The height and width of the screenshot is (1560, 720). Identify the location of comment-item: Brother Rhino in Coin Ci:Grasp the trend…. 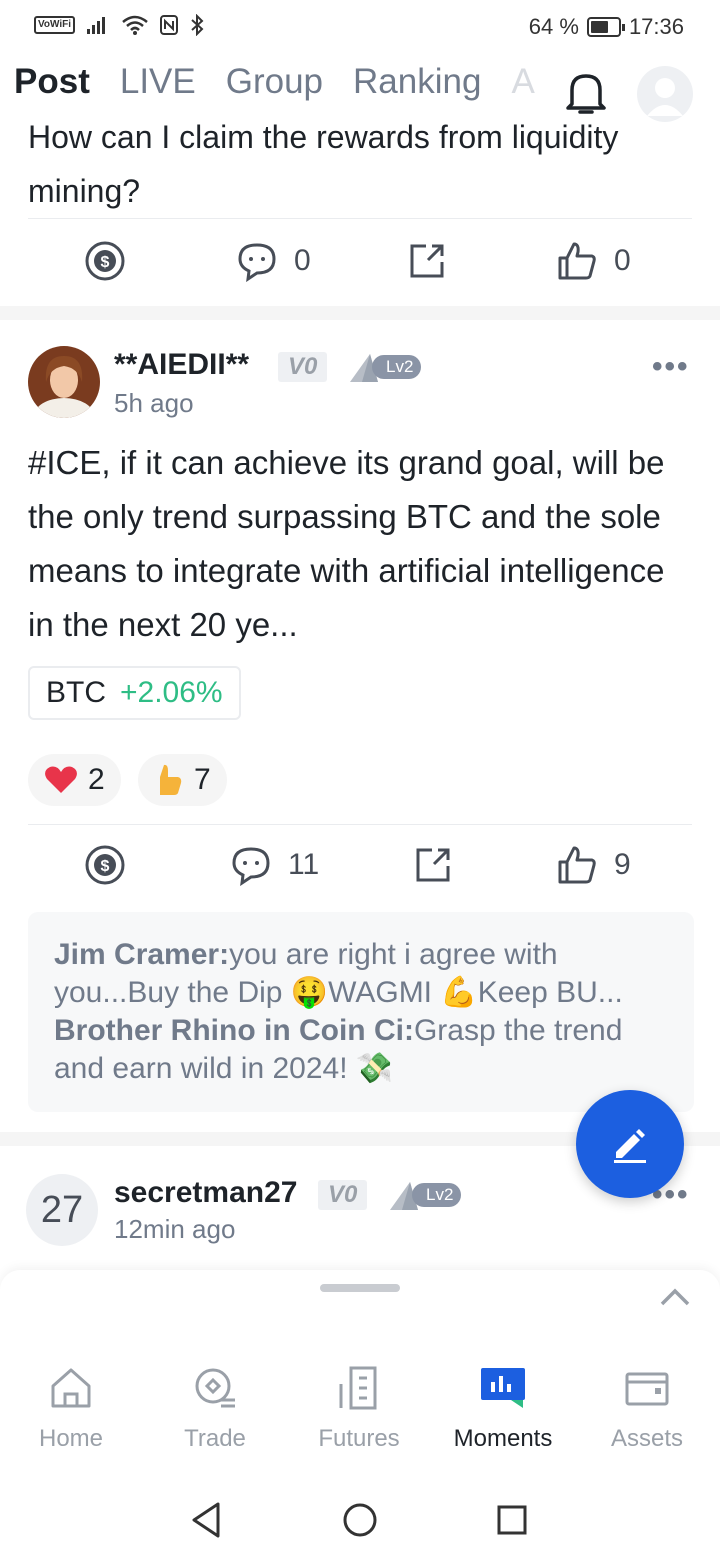
(361, 1050).